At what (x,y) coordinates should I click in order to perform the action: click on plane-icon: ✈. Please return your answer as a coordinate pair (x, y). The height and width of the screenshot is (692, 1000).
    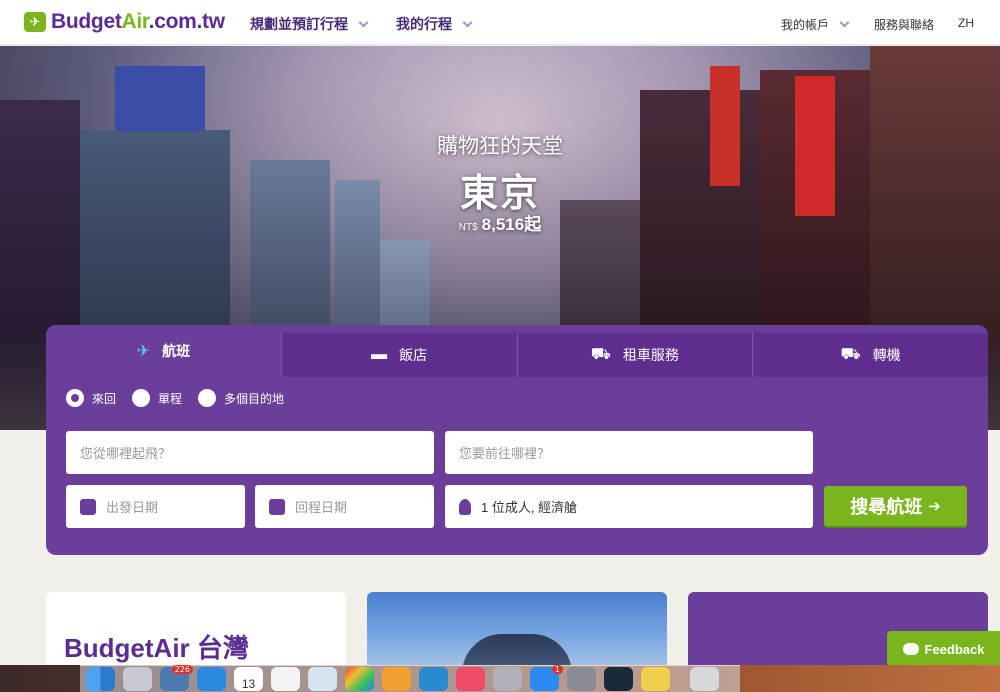
    Looking at the image, I should click on (143, 351).